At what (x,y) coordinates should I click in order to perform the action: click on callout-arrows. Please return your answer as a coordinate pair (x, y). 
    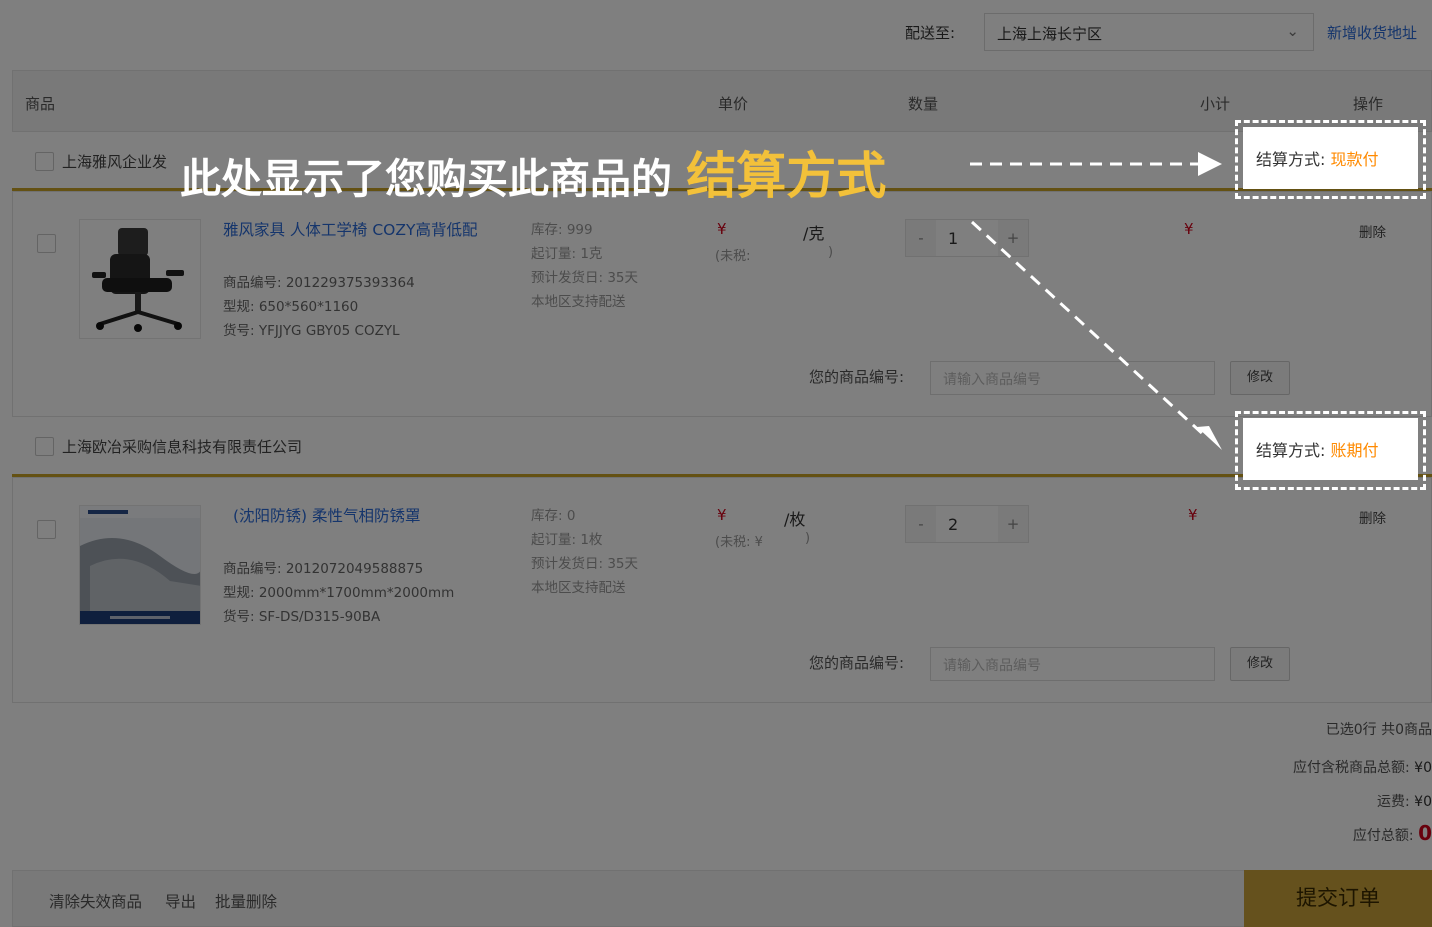
    Looking at the image, I should click on (1096, 301).